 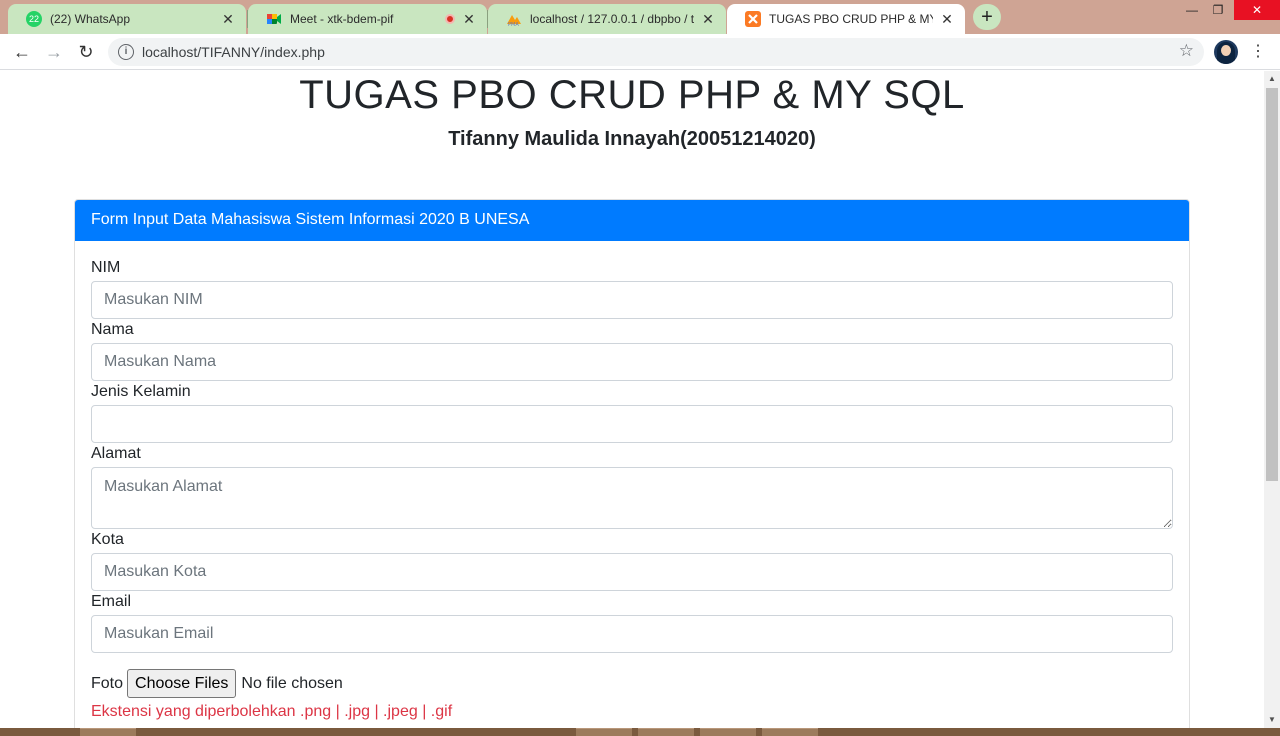 I want to click on foto-label: Foto, so click(x=107, y=683).